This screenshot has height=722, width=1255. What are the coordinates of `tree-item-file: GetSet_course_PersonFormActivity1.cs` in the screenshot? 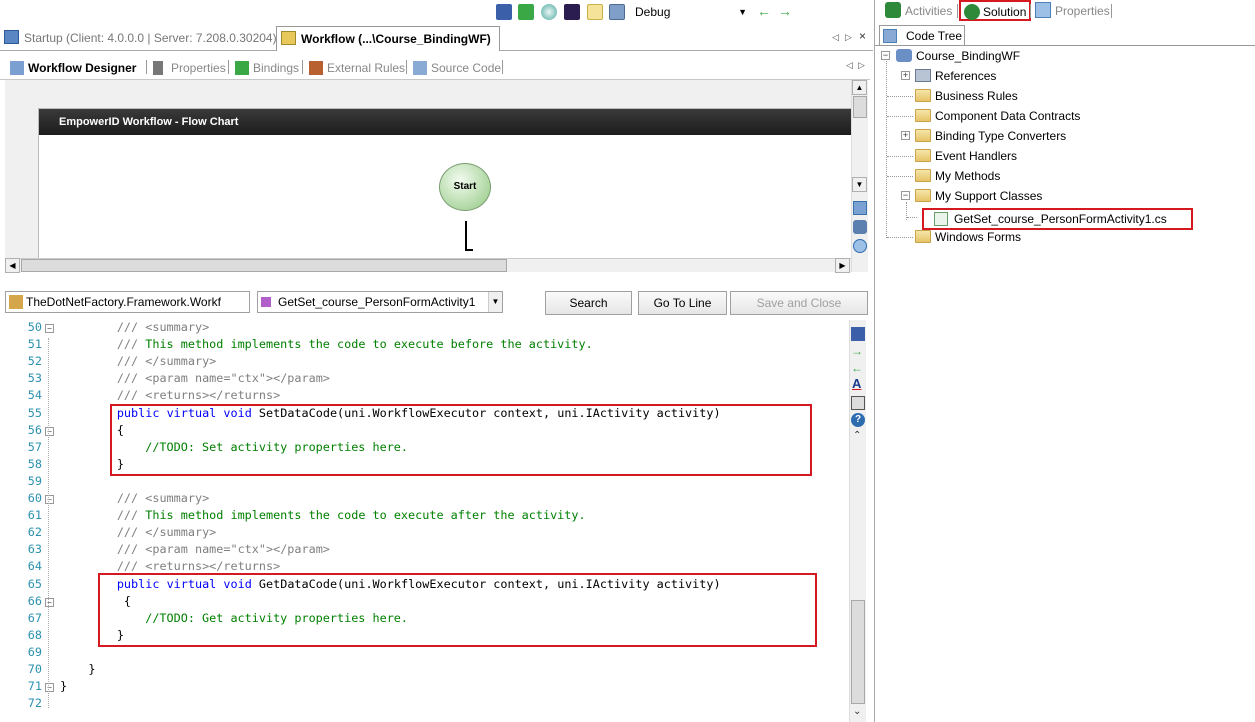 It's located at (1057, 219).